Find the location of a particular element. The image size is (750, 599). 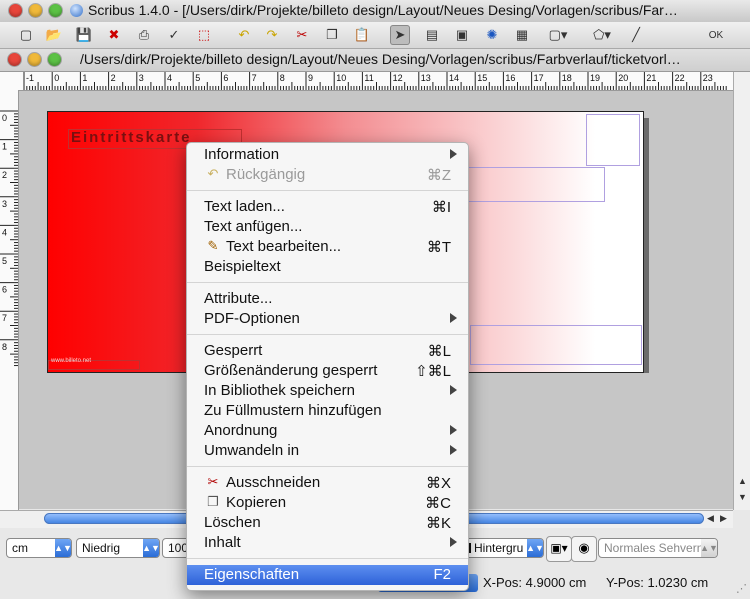

layer-select: Hintergru ▲▼ is located at coordinates (503, 548).